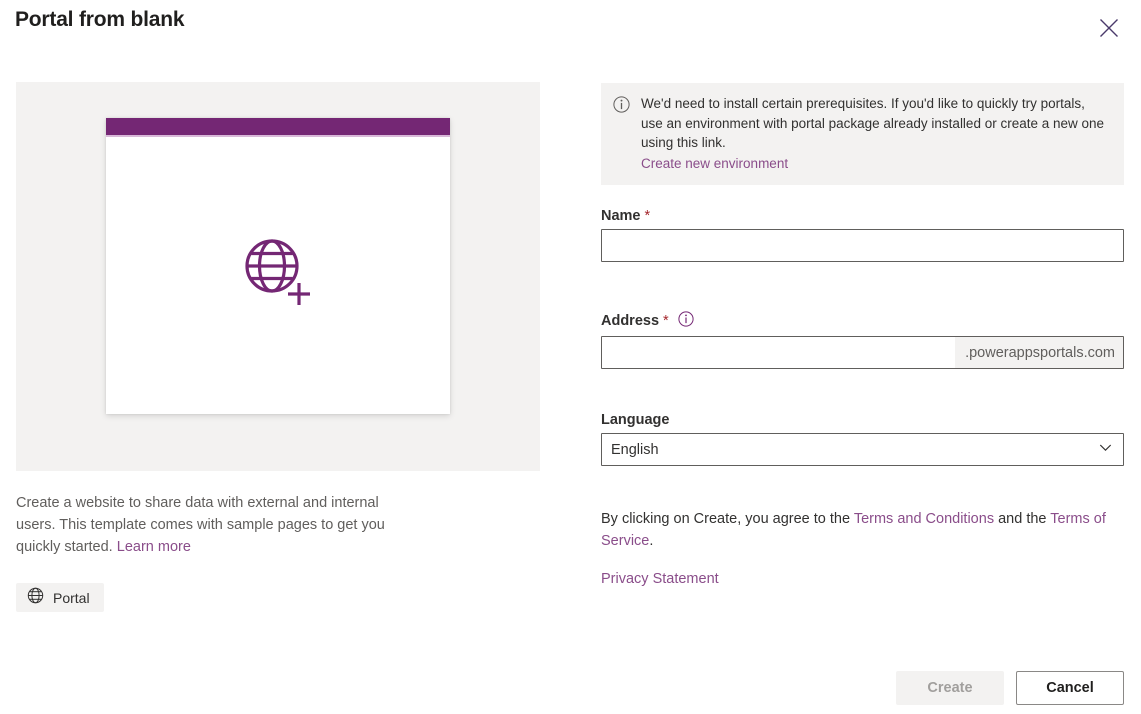 Image resolution: width=1141 pixels, height=714 pixels. What do you see at coordinates (35, 598) in the screenshot?
I see `globe-icon` at bounding box center [35, 598].